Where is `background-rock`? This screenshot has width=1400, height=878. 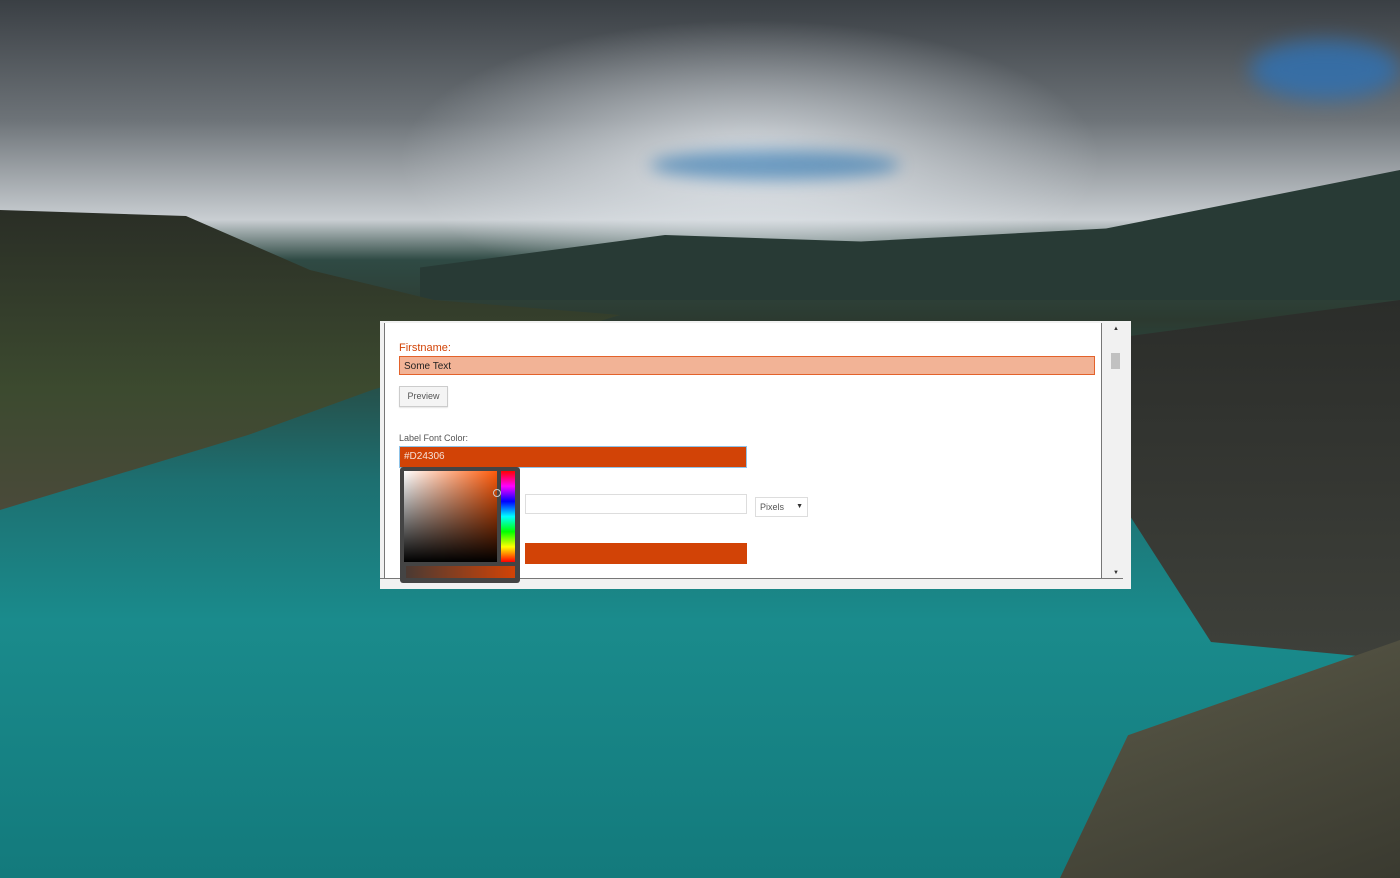
background-rock is located at coordinates (1230, 759).